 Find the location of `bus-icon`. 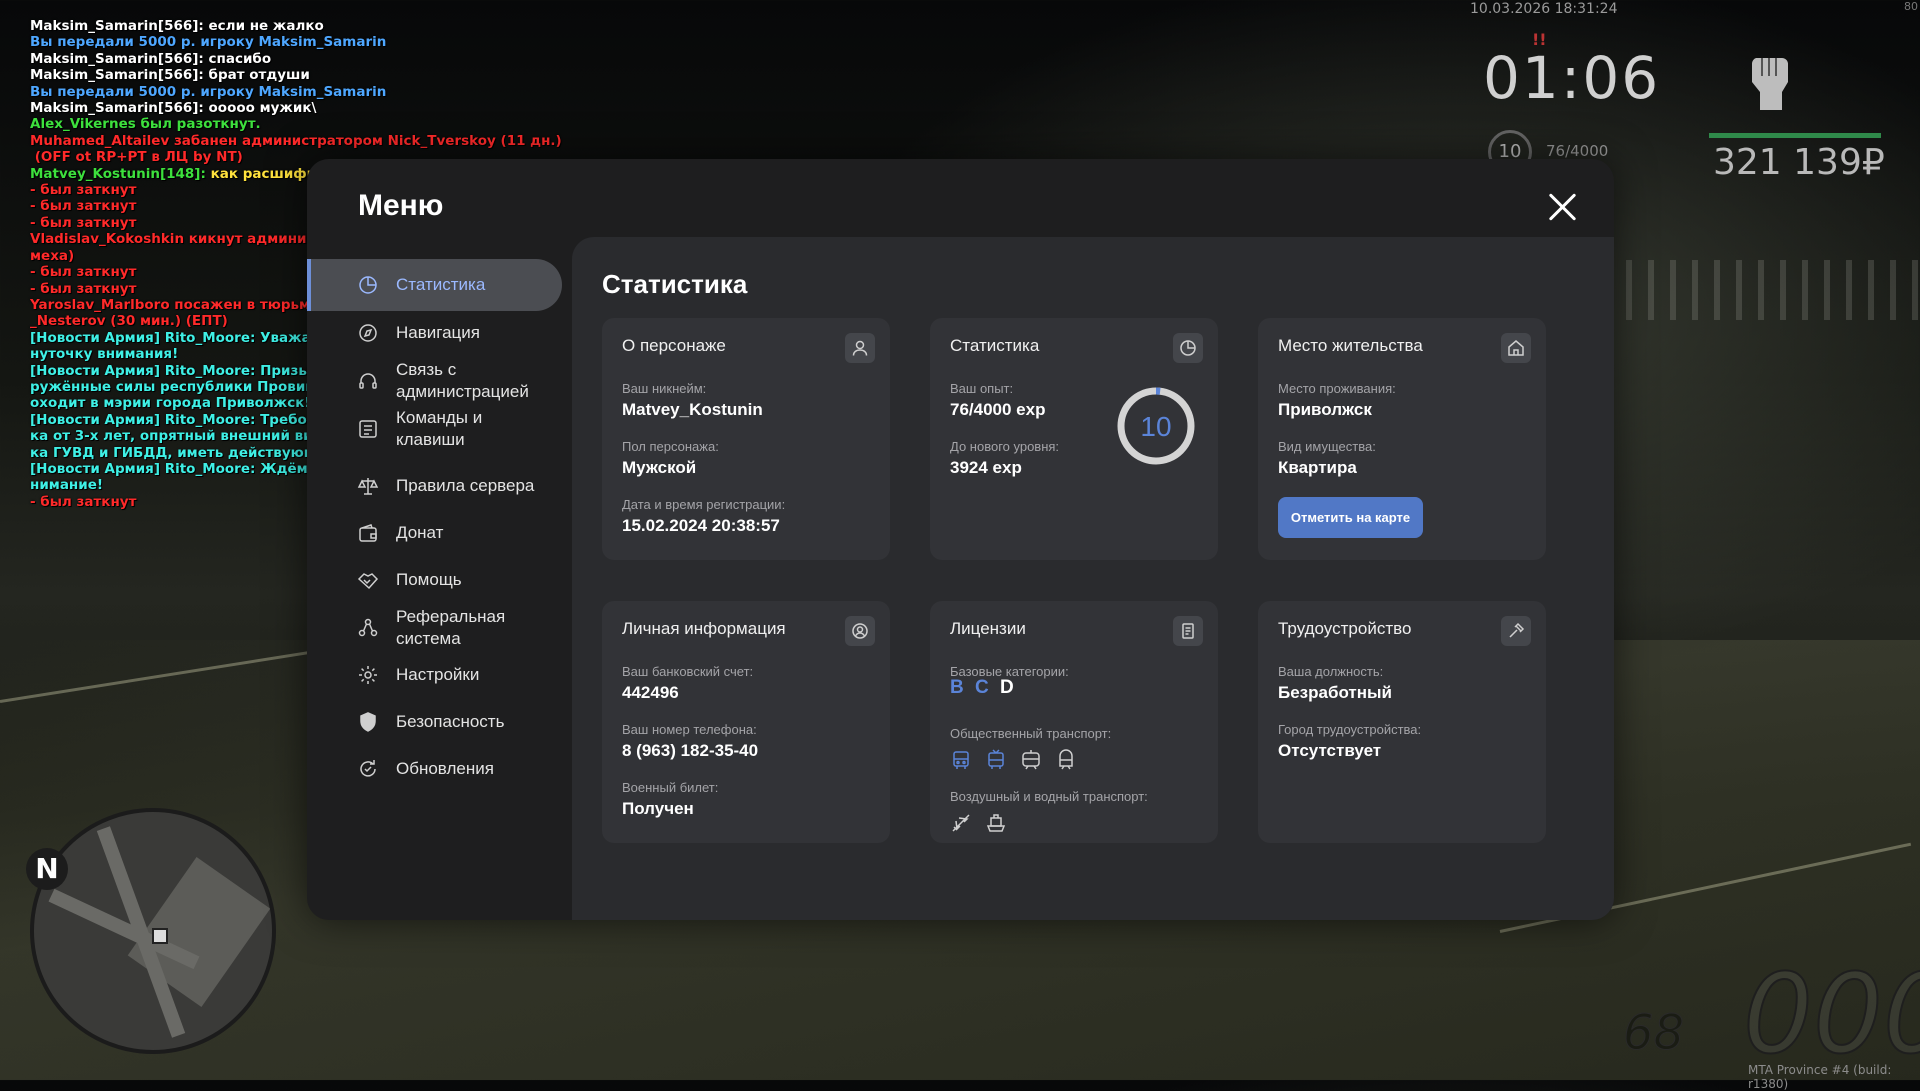

bus-icon is located at coordinates (961, 760).